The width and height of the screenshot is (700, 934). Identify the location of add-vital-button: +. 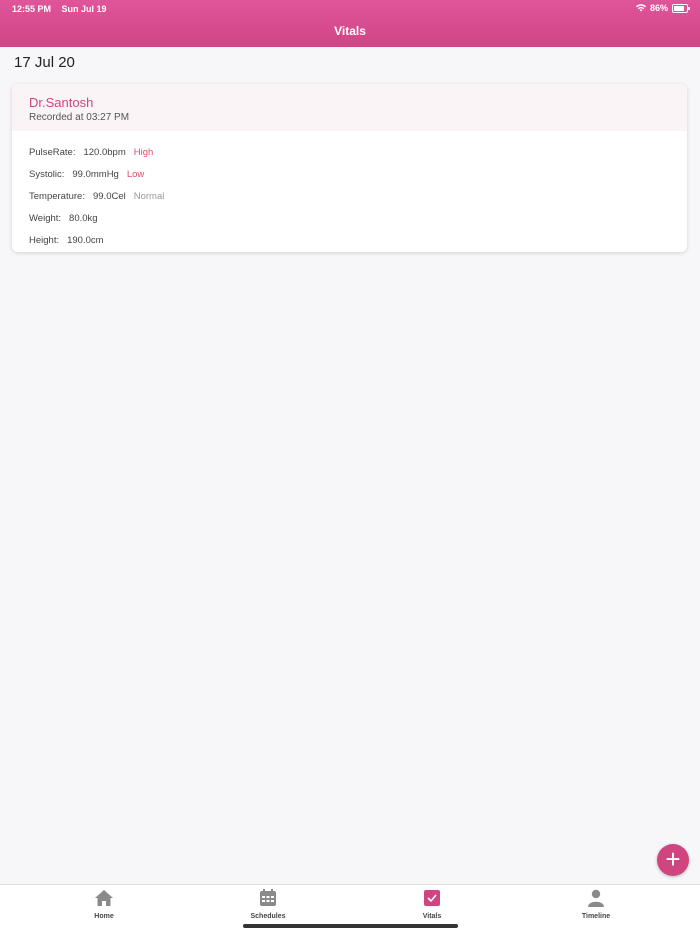
(673, 860).